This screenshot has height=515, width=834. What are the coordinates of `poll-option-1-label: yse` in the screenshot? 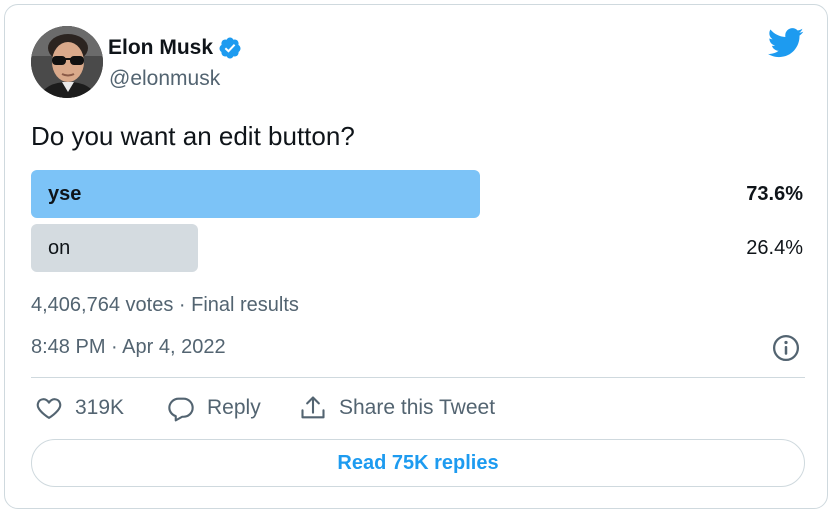 It's located at (65, 194).